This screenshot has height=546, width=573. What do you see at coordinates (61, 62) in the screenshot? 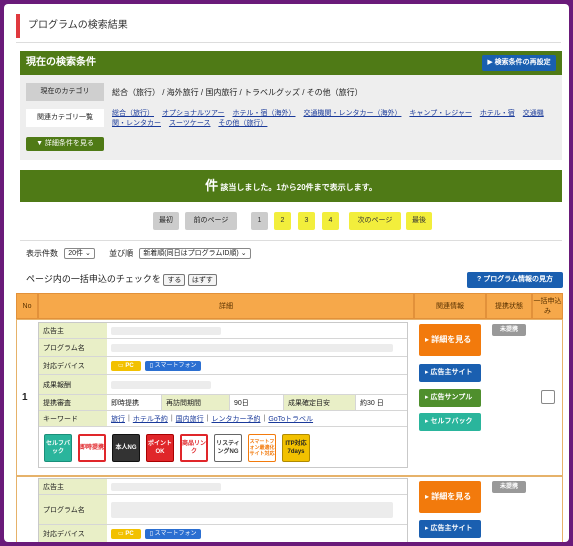
I see `conditions-title: 現在の検索条件` at bounding box center [61, 62].